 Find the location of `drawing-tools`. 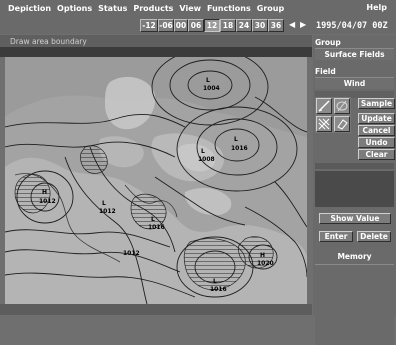

drawing-tools is located at coordinates (333, 115).